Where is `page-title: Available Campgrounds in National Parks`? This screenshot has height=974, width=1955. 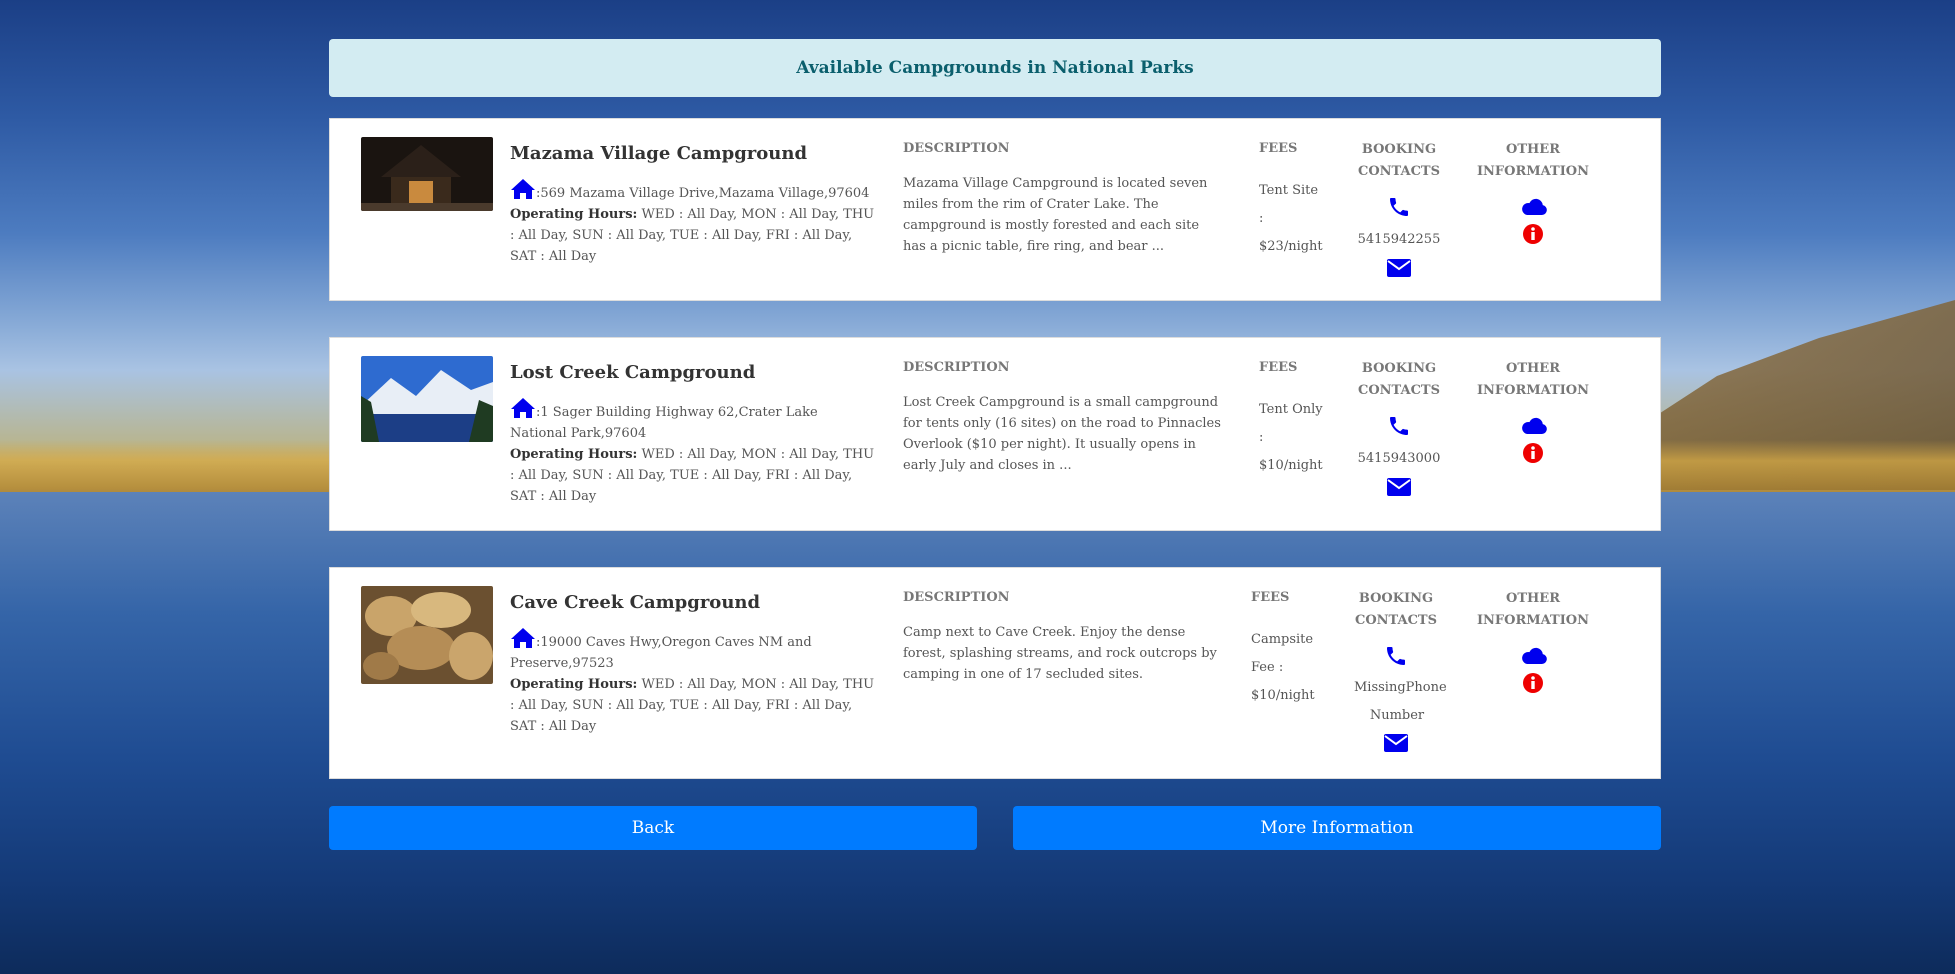 page-title: Available Campgrounds in National Parks is located at coordinates (995, 68).